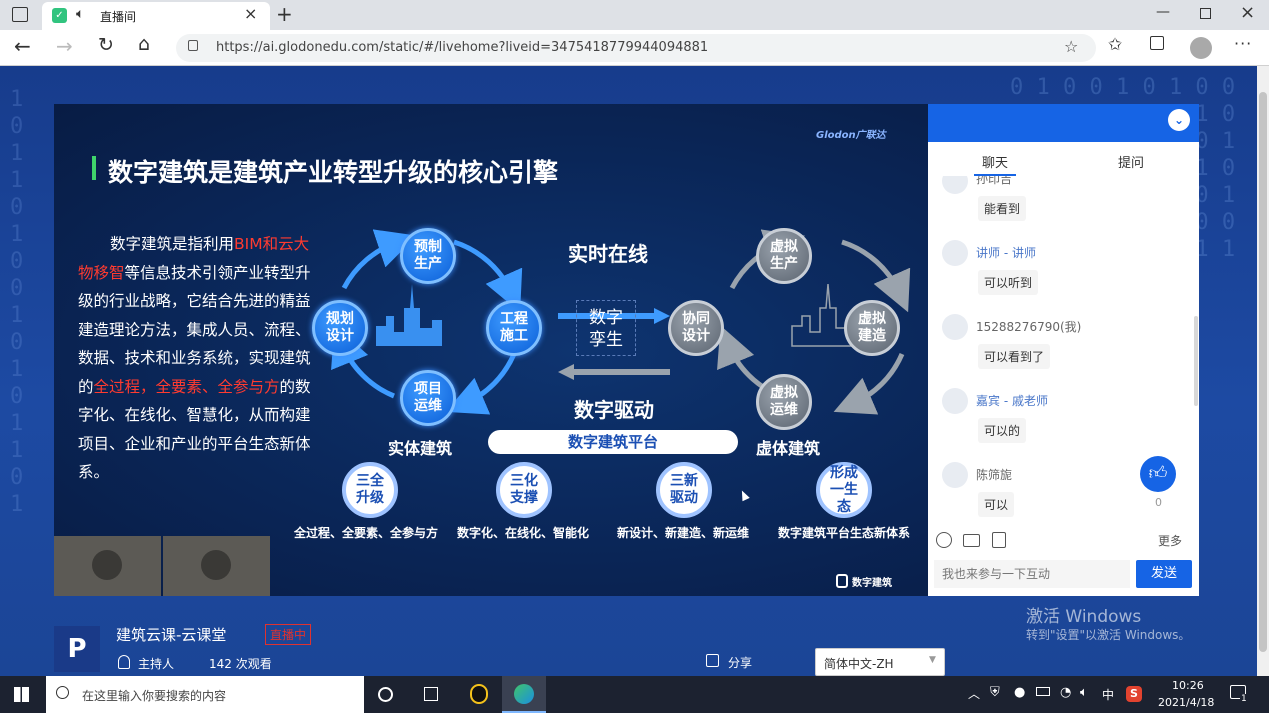 This screenshot has height=713, width=1269. Describe the element at coordinates (1170, 540) in the screenshot. I see `more-button: 更多` at that location.